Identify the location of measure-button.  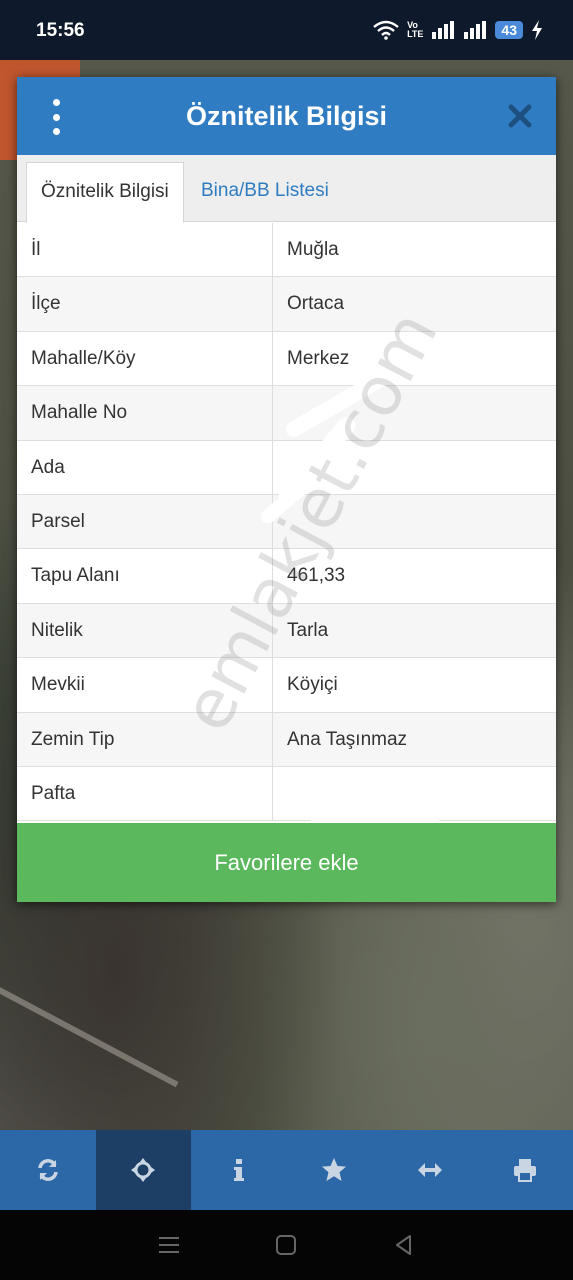
(430, 1170).